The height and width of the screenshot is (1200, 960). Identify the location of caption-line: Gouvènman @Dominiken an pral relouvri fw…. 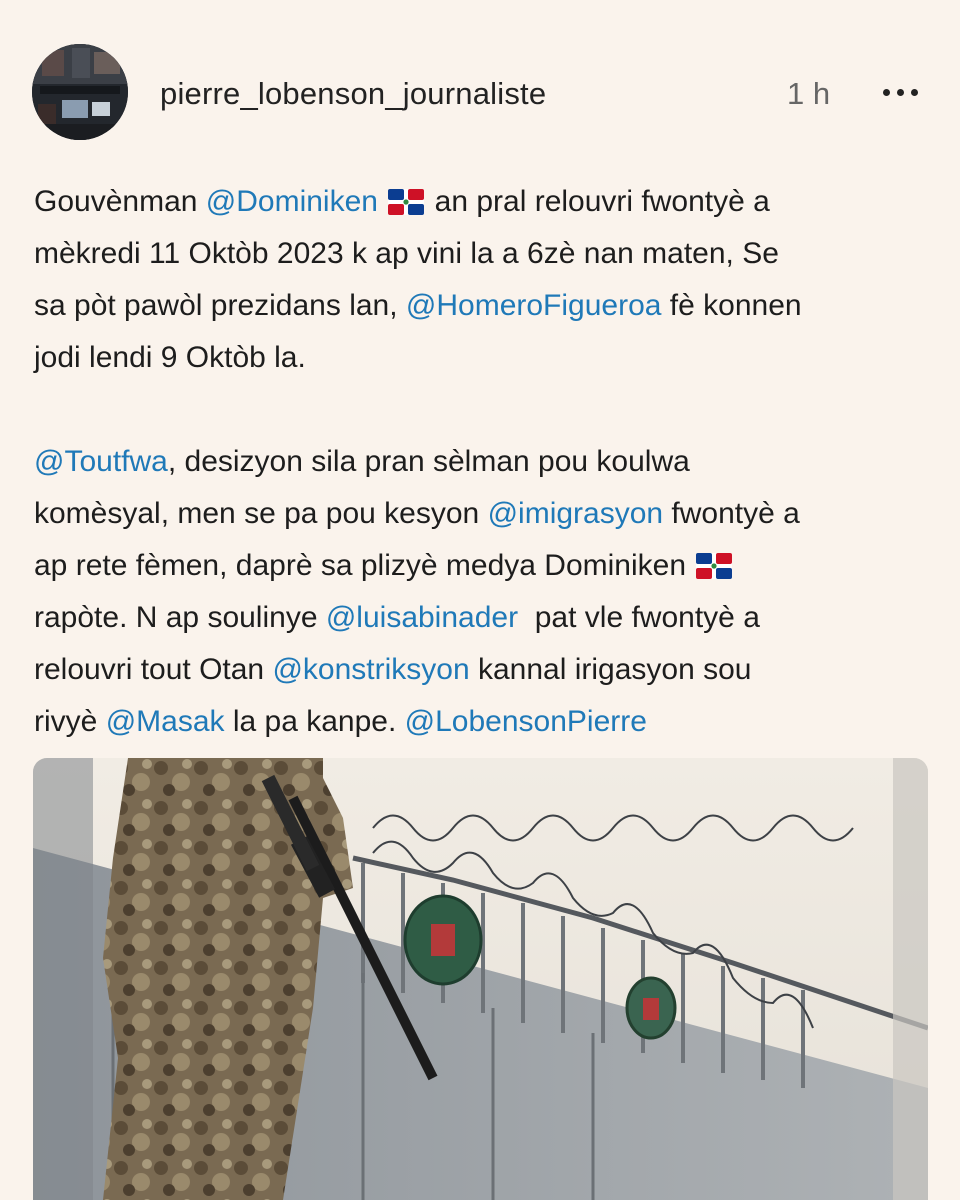
(474, 202).